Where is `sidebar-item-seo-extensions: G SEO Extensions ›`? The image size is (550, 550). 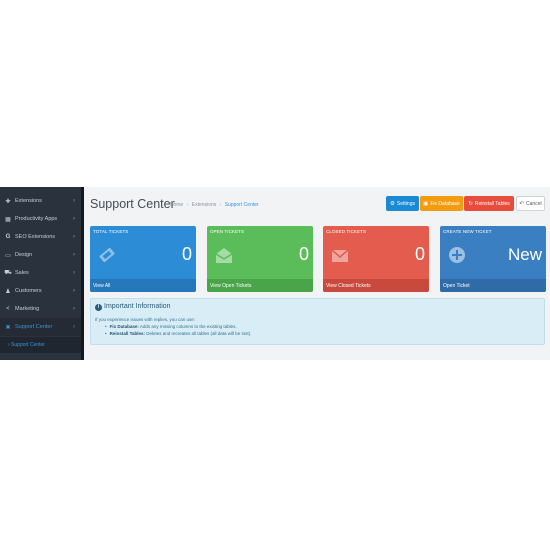
sidebar-item-seo-extensions: G SEO Extensions › is located at coordinates (40, 237).